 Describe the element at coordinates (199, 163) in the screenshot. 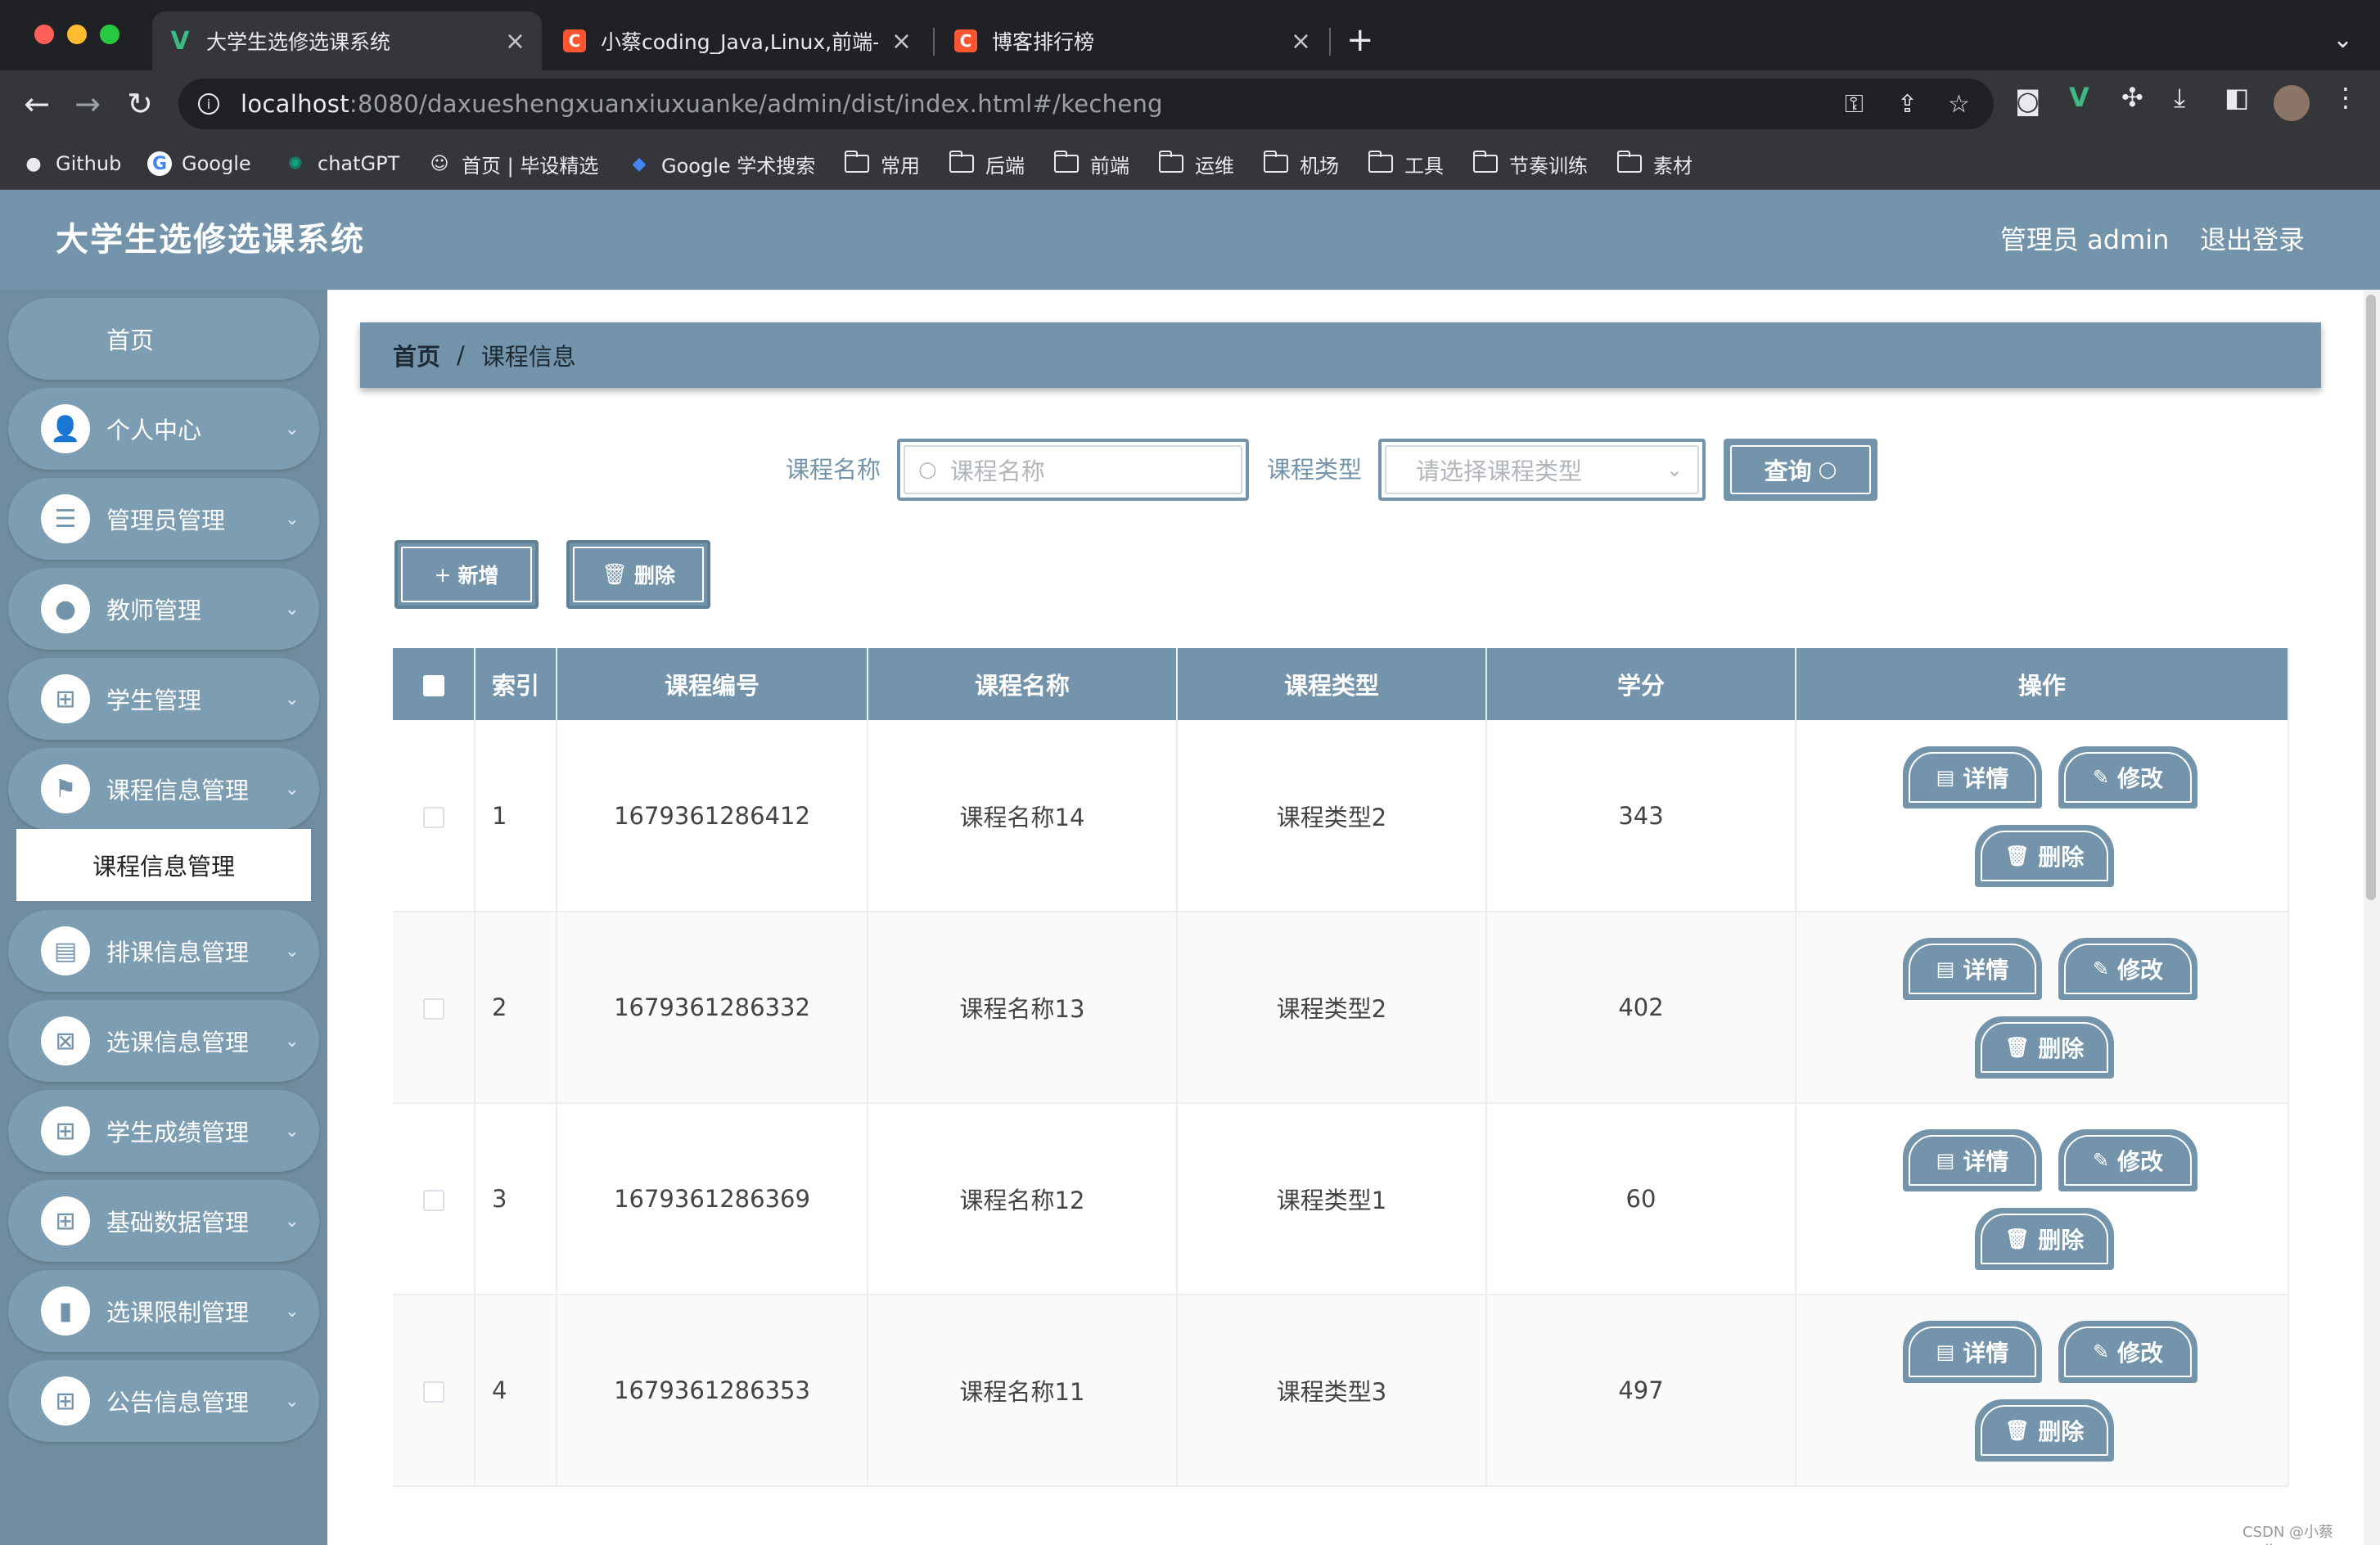

I see `bookmark-google: G Google` at that location.